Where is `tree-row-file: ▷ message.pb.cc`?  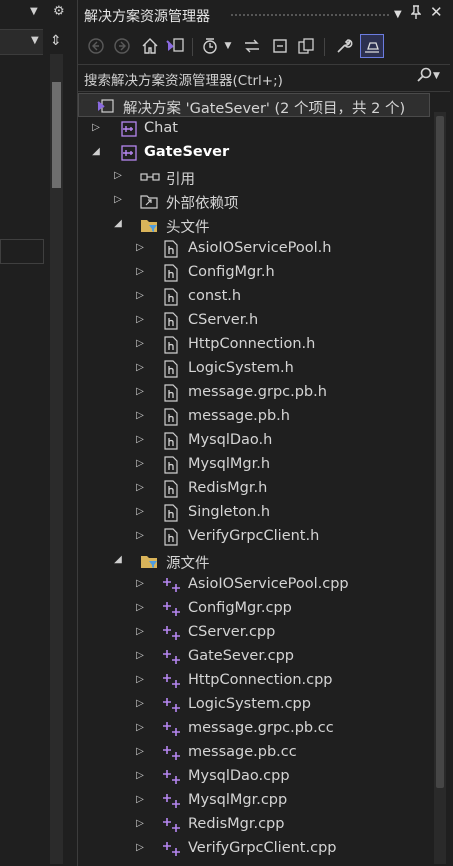 tree-row-file: ▷ message.pb.cc is located at coordinates (253, 753).